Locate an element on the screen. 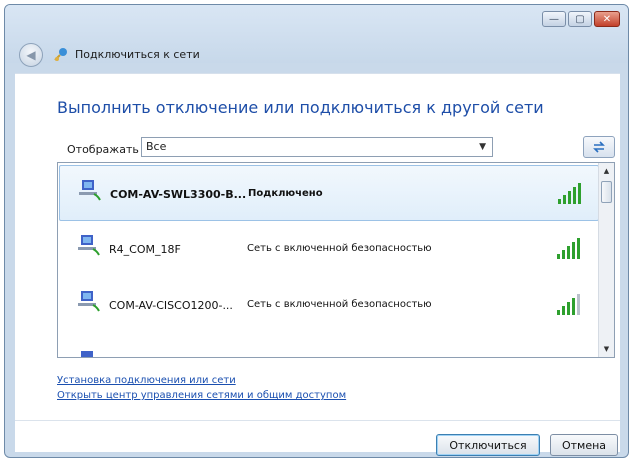 This screenshot has width=633, height=462. back-button: ◀ is located at coordinates (31, 55).